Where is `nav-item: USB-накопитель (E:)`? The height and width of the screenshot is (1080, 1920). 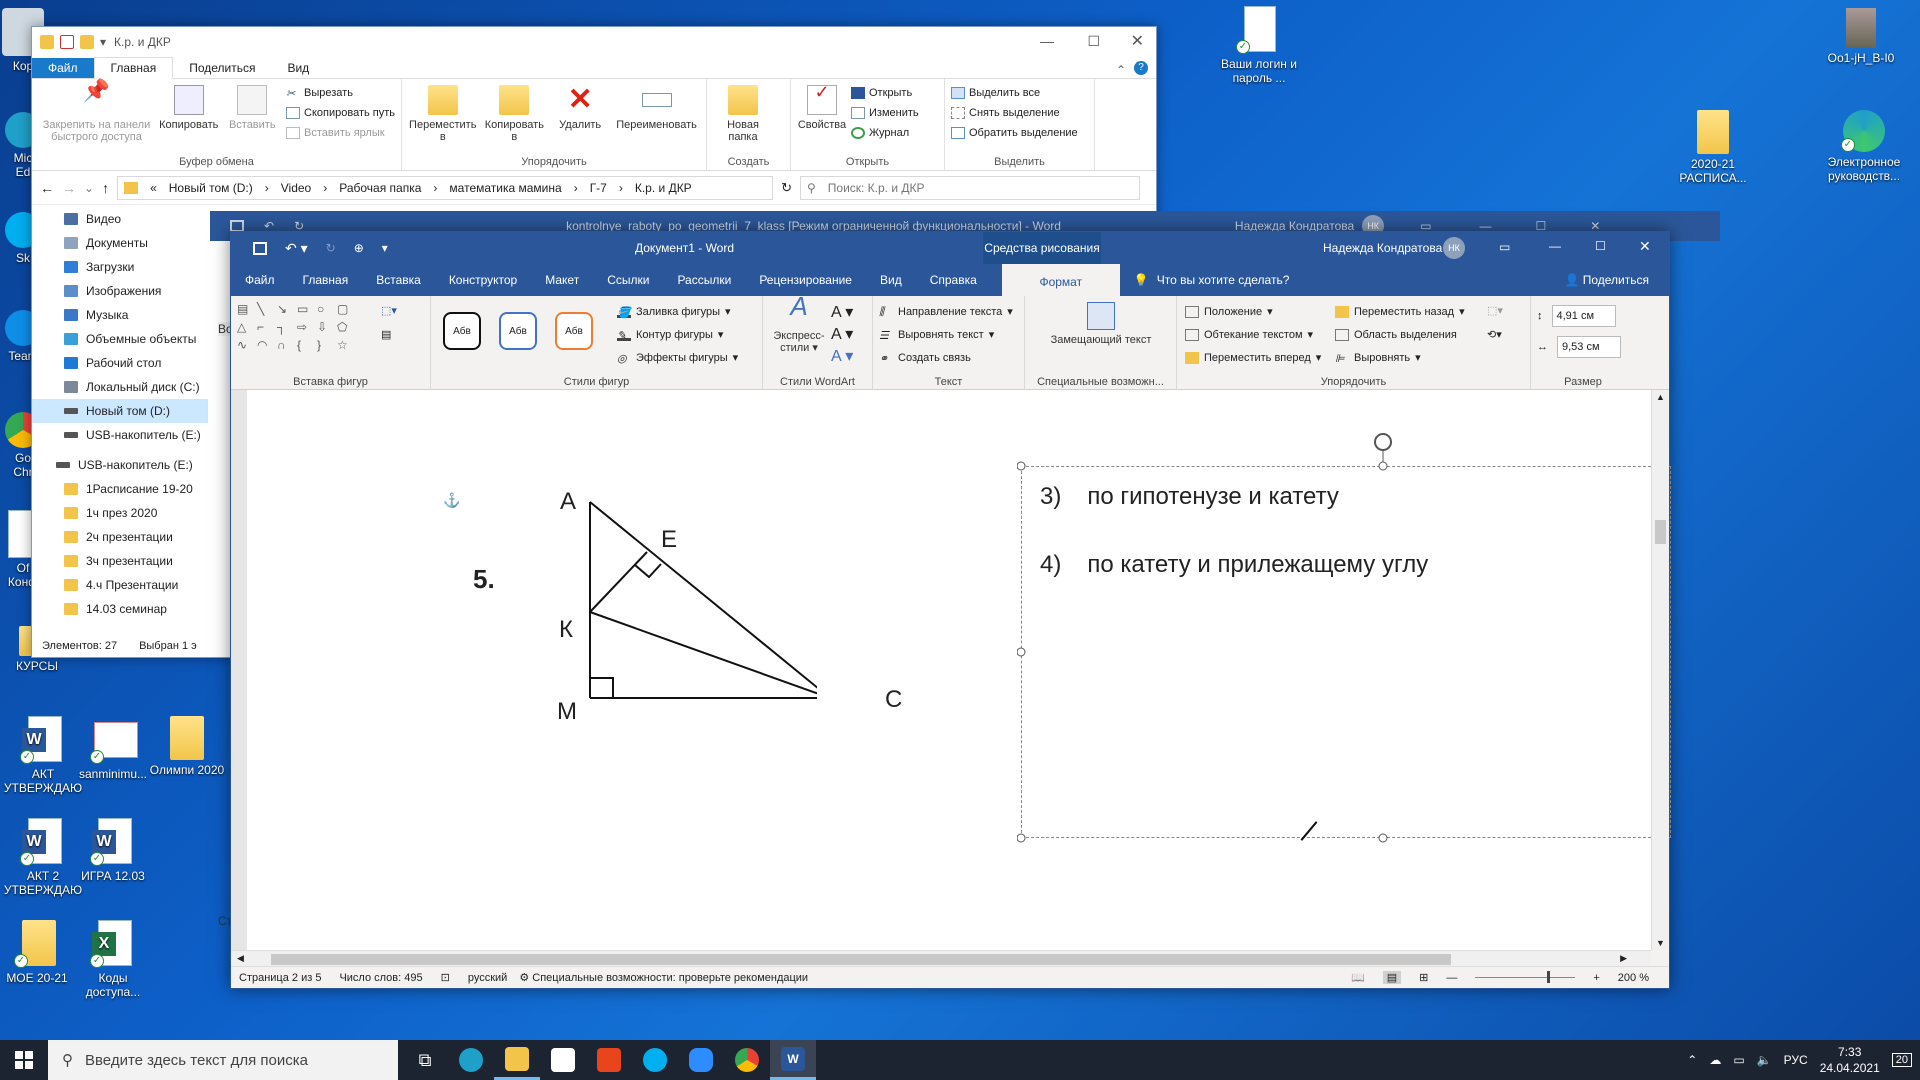
nav-item: USB-накопитель (E:) is located at coordinates (120, 465).